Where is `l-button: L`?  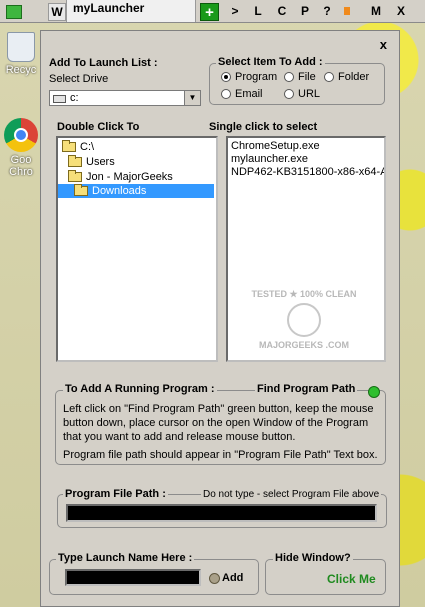
l-button: L is located at coordinates (258, 11).